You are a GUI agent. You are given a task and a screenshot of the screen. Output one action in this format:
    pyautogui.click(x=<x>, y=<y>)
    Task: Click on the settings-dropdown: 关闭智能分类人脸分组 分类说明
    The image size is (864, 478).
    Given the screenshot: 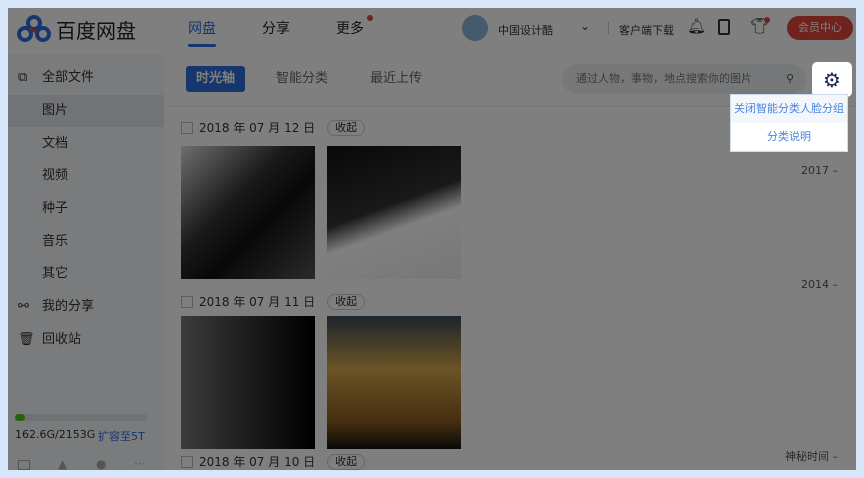 What is the action you would take?
    pyautogui.click(x=789, y=123)
    